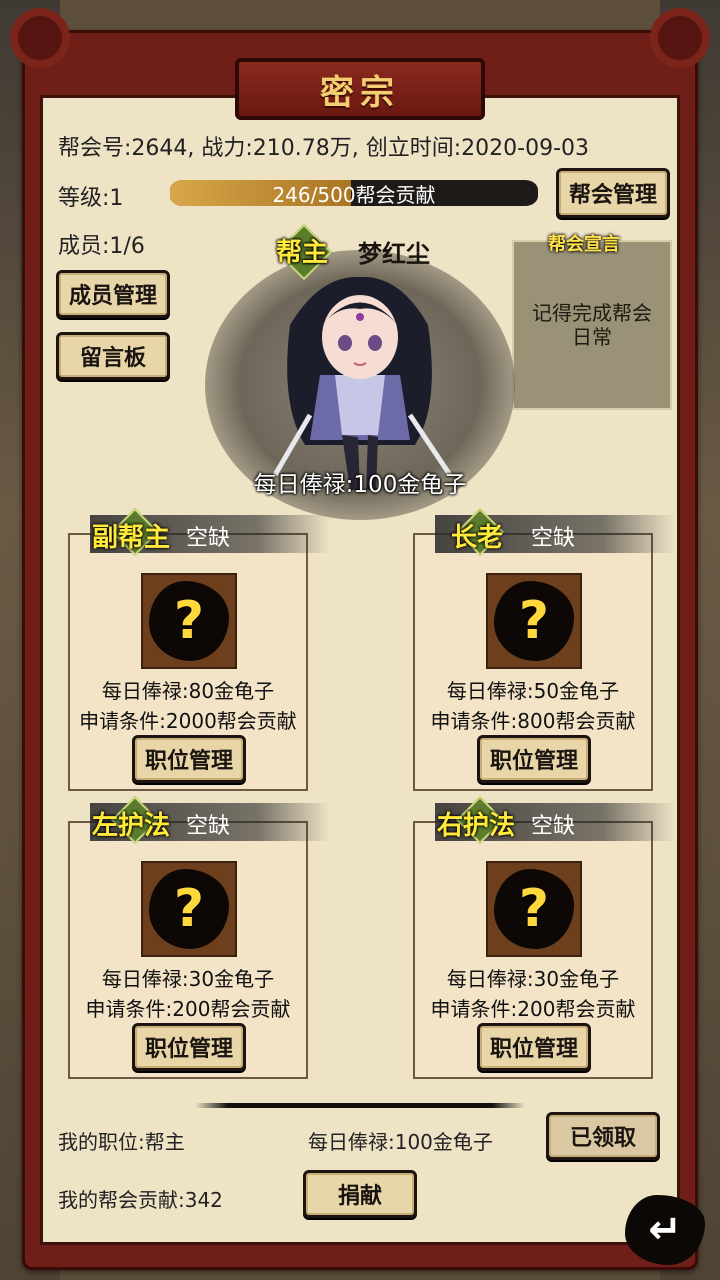  I want to click on slot-salary: 每日俸禄:50金龟子, so click(533, 691).